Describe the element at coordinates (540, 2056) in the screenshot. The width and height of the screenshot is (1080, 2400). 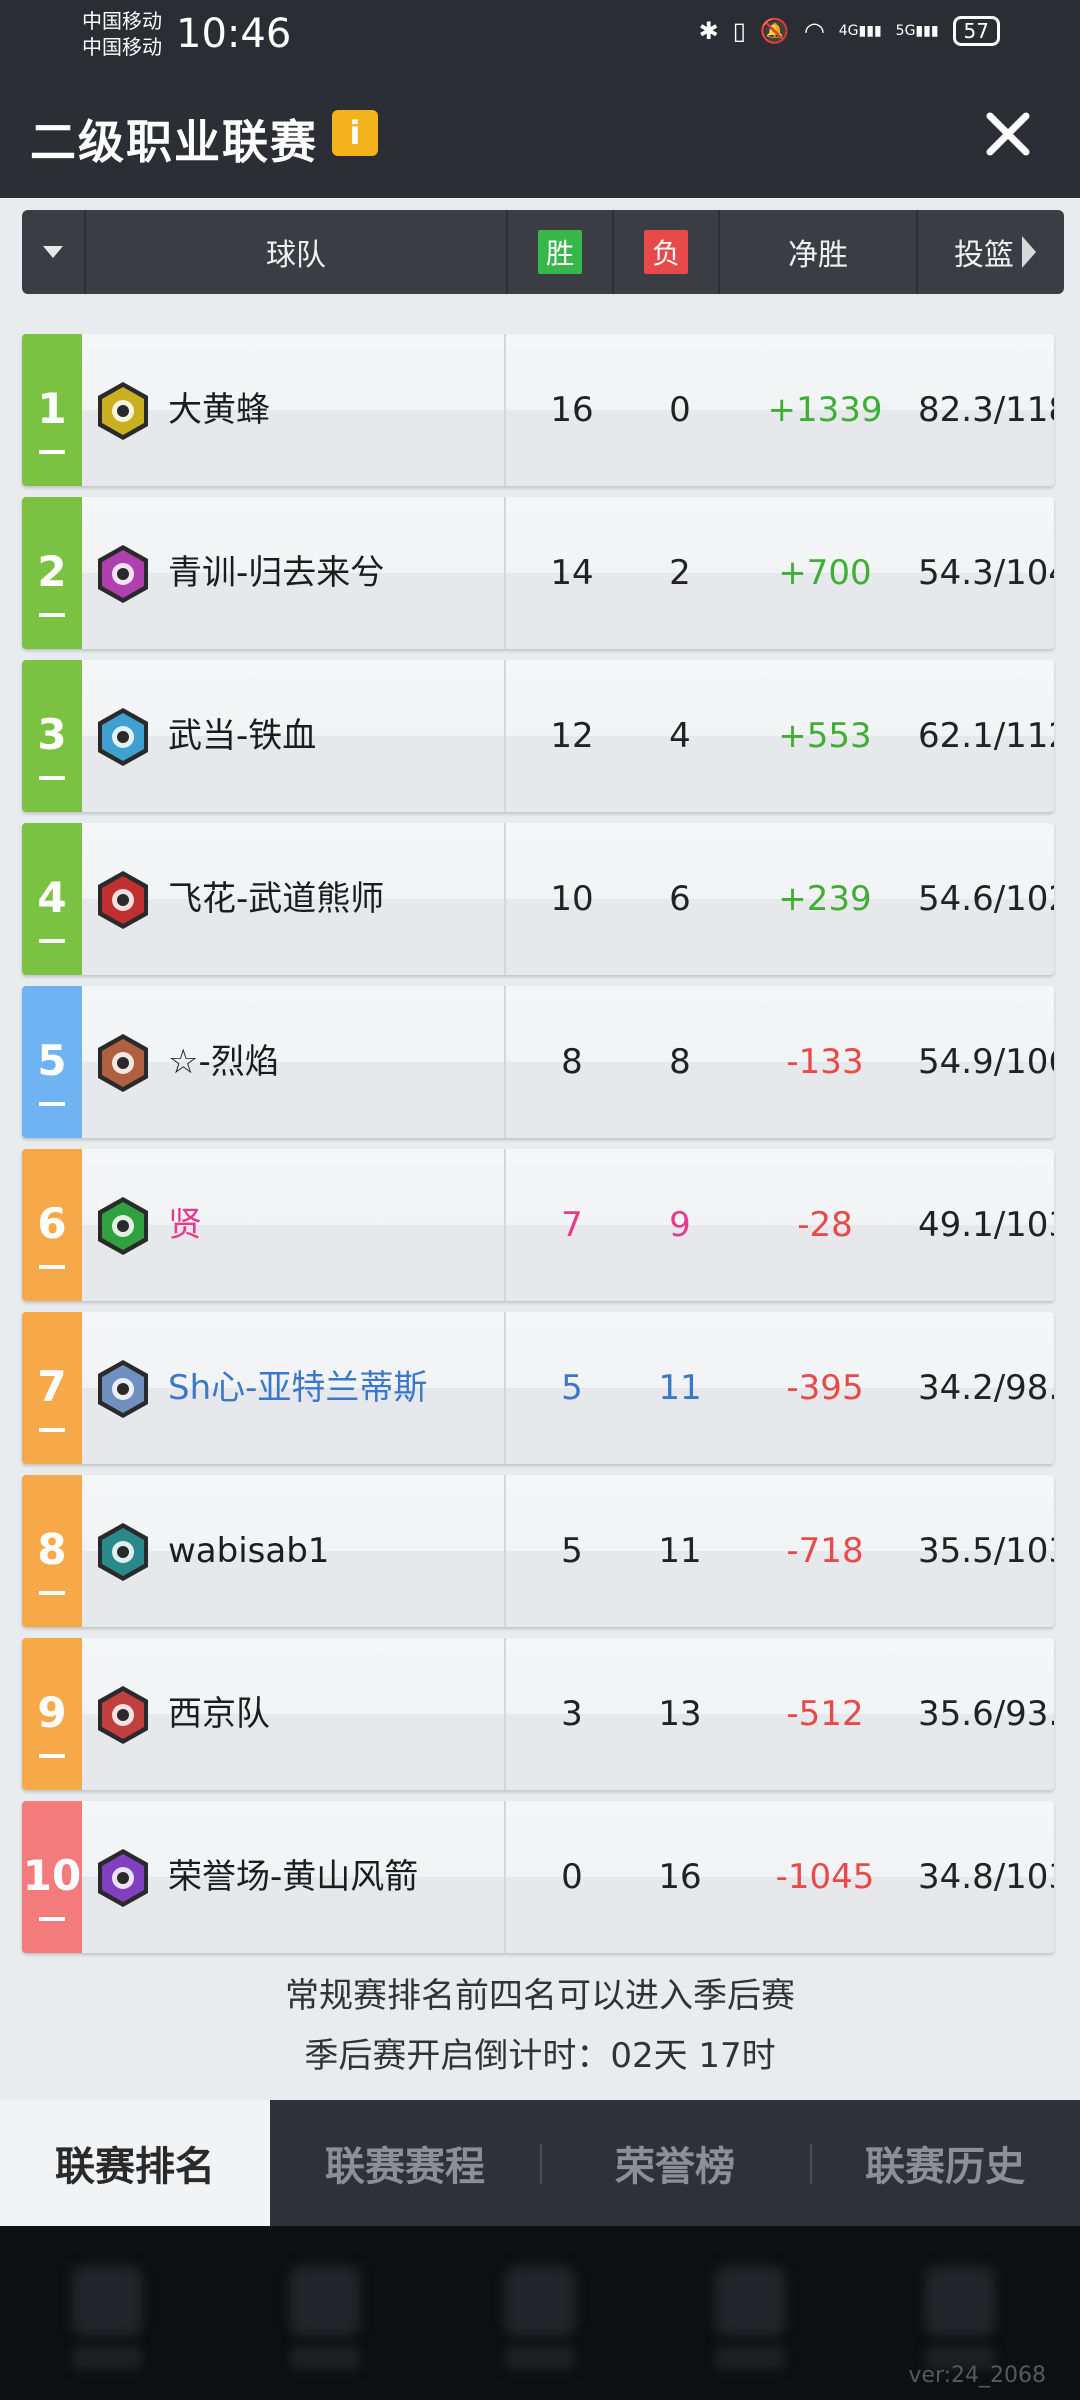
I see `playoff-countdown: 季后赛开启倒计时：02天 17时` at that location.